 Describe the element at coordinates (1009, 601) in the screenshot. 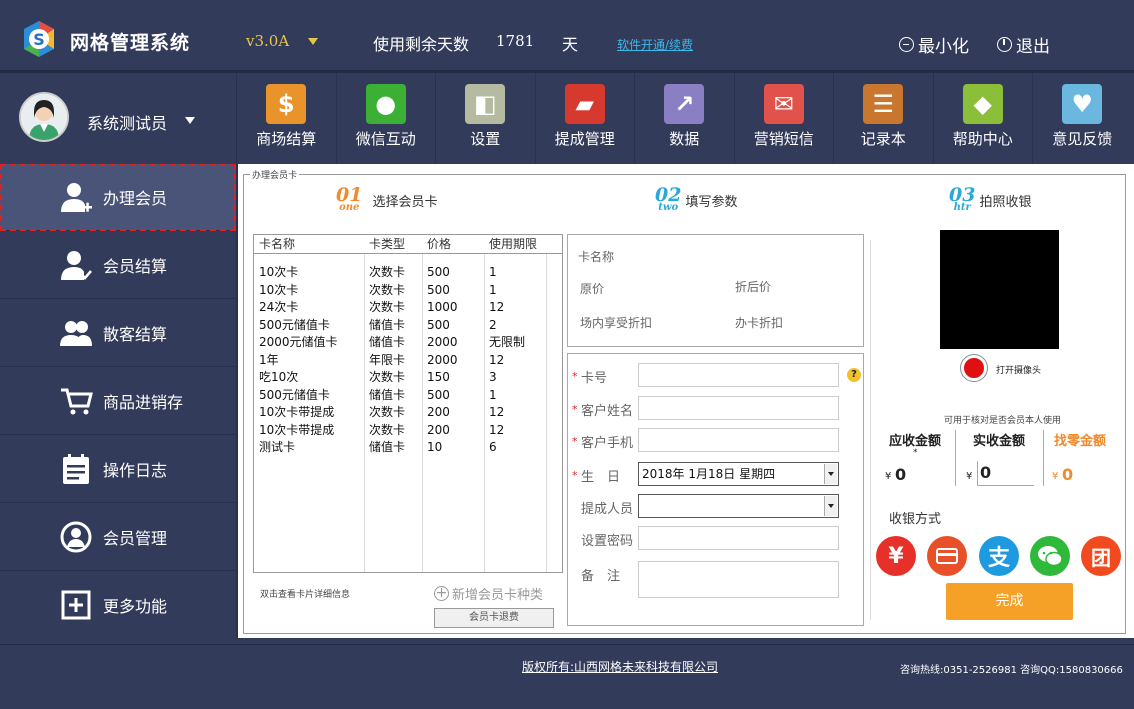

I see `complete-button: 完成` at that location.